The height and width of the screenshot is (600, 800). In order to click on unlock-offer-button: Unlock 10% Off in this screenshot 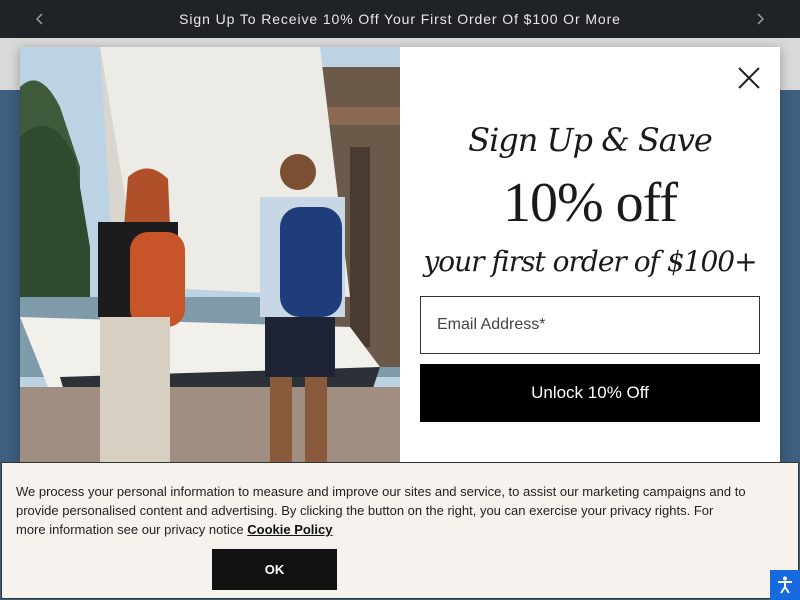, I will do `click(590, 393)`.